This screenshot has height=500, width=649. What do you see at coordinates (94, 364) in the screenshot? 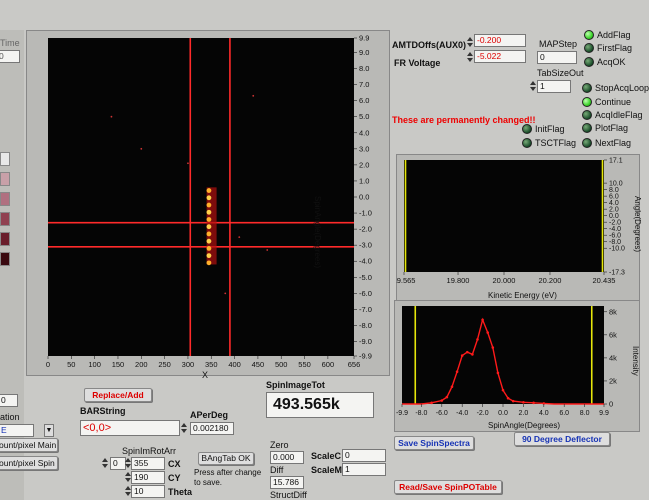
I see `x-tick-label: 100` at bounding box center [94, 364].